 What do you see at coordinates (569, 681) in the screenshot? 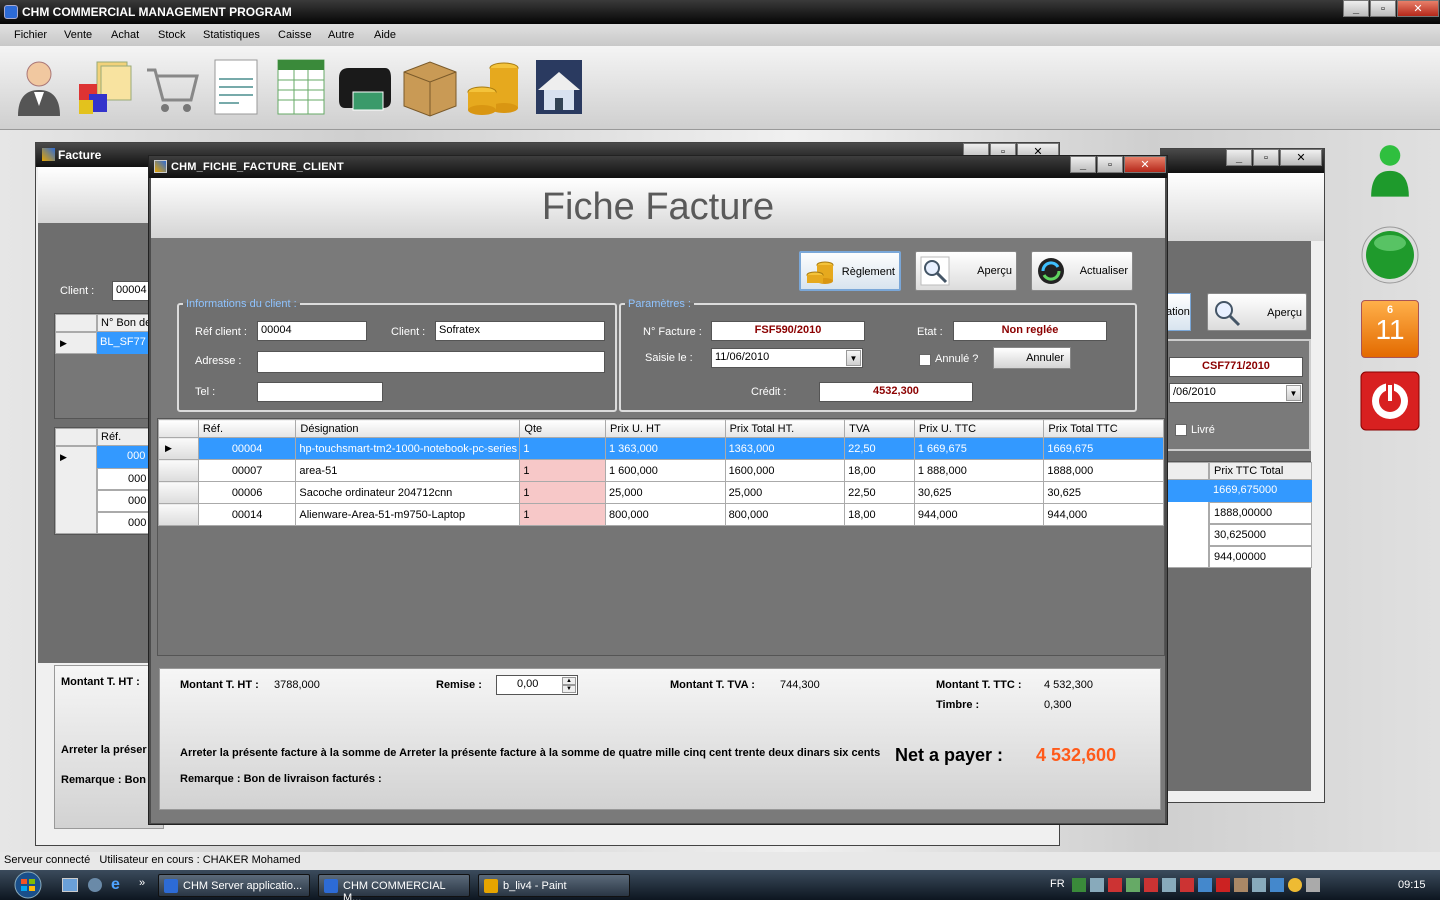
I see `spin-up-icon: ▲` at bounding box center [569, 681].